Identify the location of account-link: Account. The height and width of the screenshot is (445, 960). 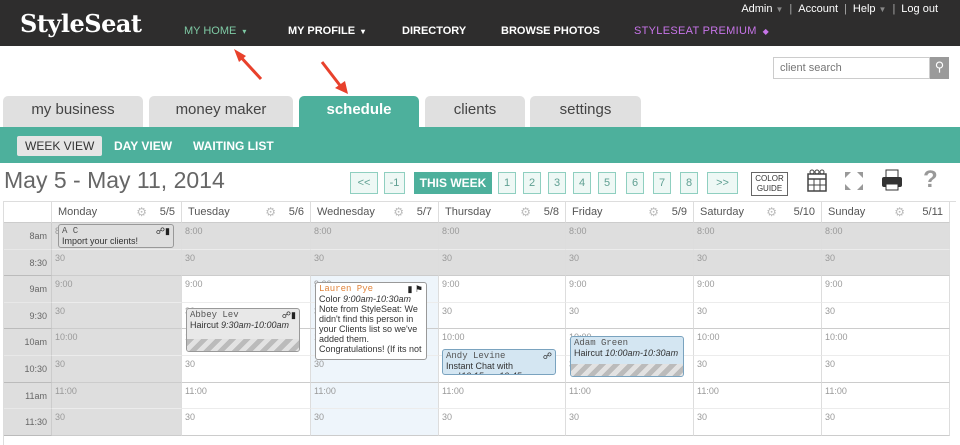
(818, 9).